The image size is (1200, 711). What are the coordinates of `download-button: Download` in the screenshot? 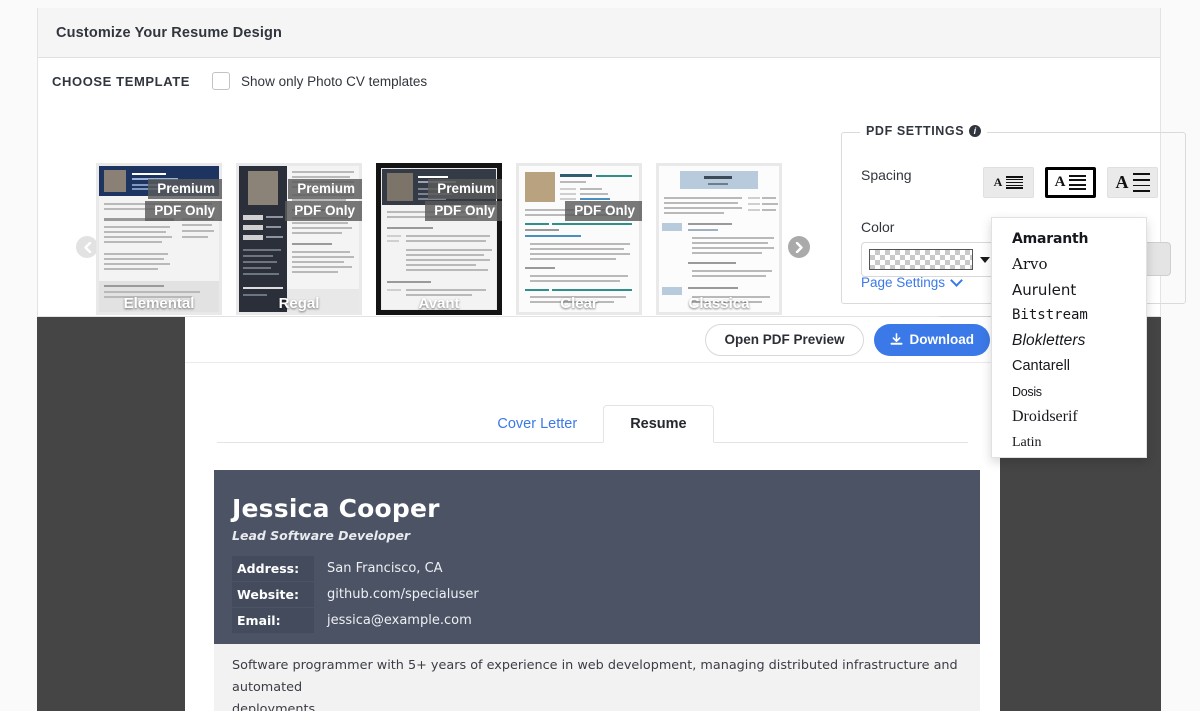 It's located at (931, 339).